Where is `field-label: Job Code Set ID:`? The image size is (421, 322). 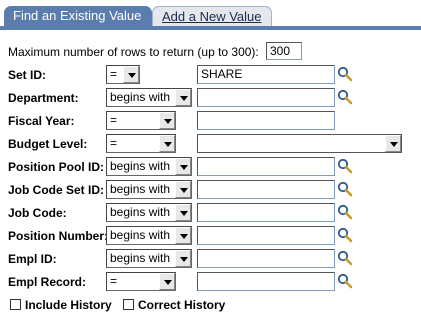
field-label: Job Code Set ID: is located at coordinates (56, 190).